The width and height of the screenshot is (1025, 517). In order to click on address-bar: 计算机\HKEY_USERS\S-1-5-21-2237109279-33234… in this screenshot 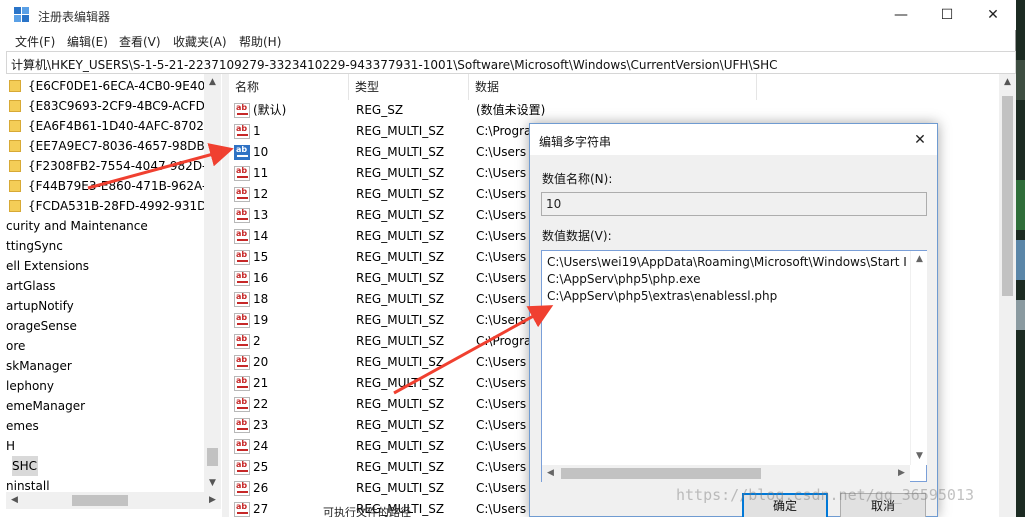, I will do `click(511, 62)`.